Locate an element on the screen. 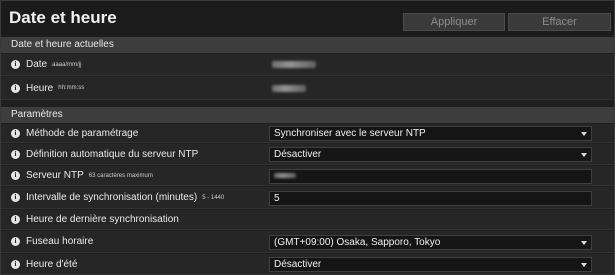  time-label-group: i Heure hh:mm:ss is located at coordinates (47, 88).